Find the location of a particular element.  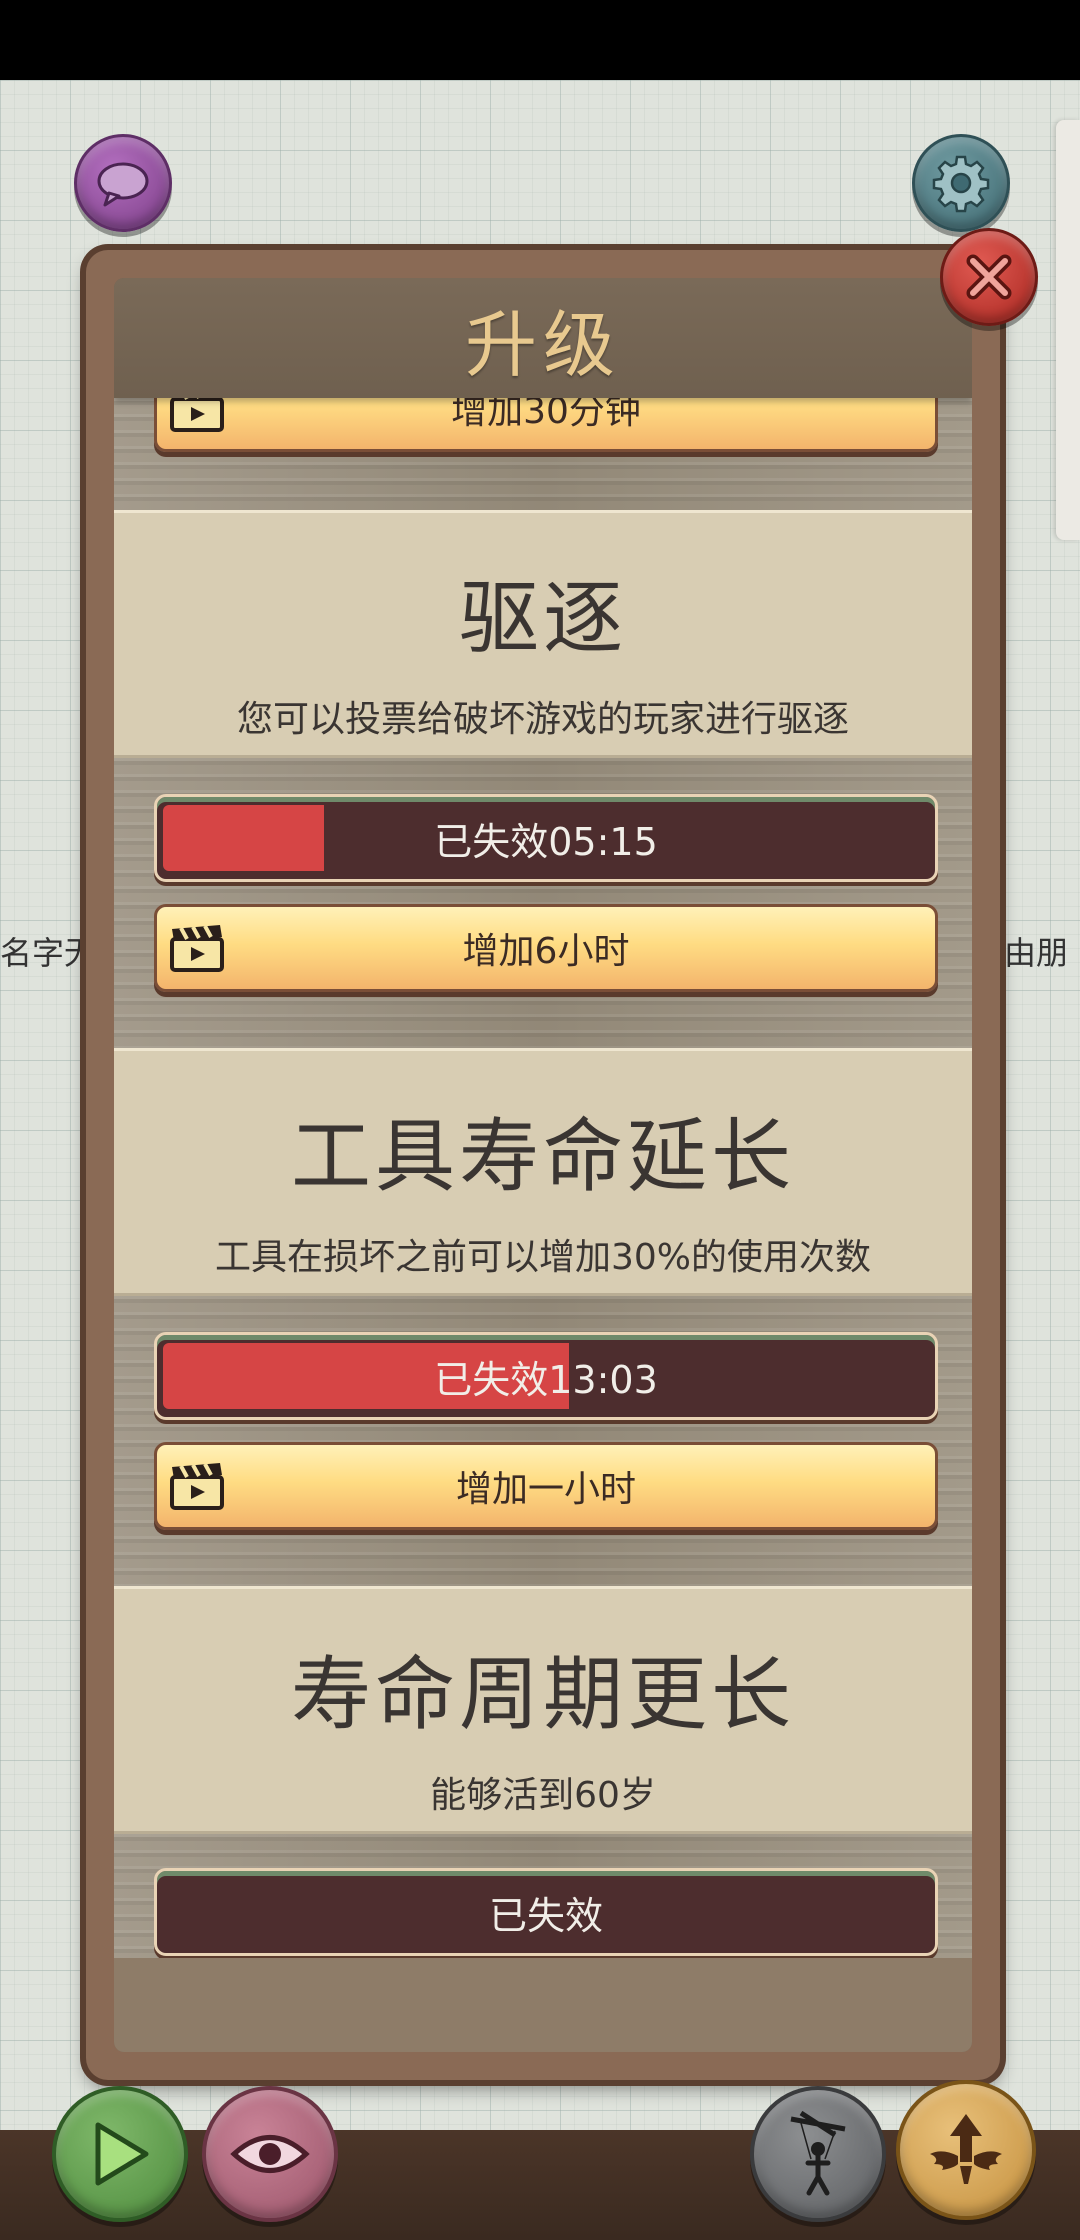

tool-life-timer-bar: 已失效13:03 is located at coordinates (546, 1376).